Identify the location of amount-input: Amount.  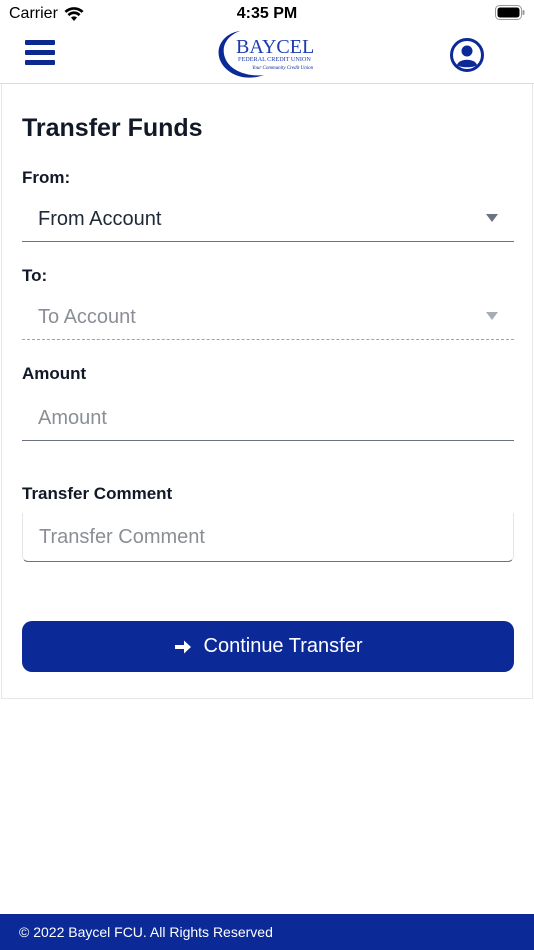
(268, 419).